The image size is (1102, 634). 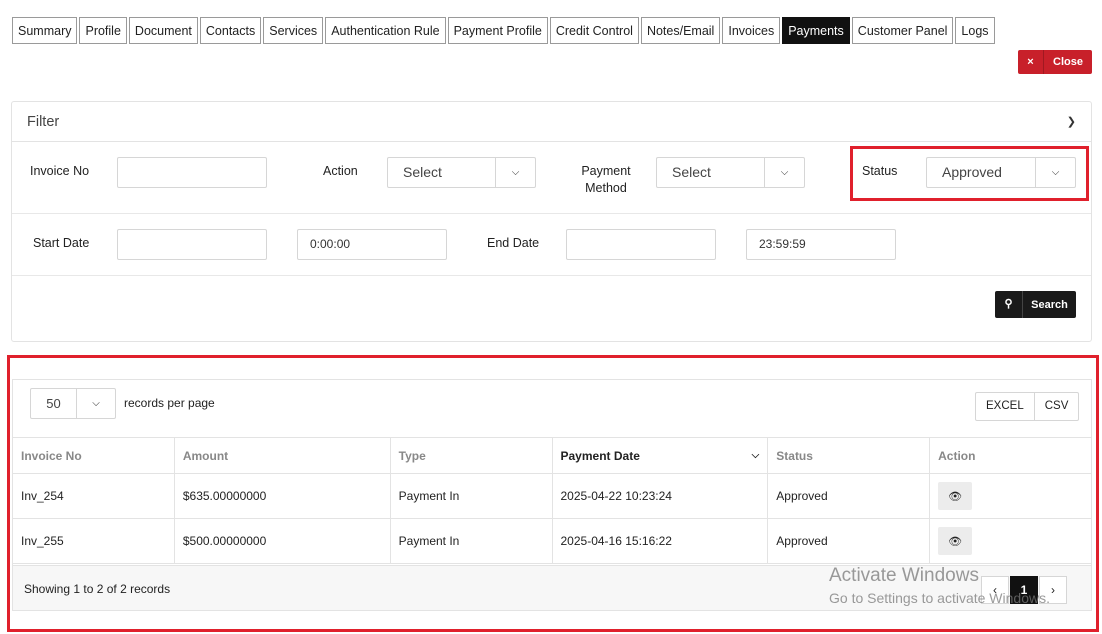 I want to click on export-buttons: EXCEL CSV, so click(x=1027, y=406).